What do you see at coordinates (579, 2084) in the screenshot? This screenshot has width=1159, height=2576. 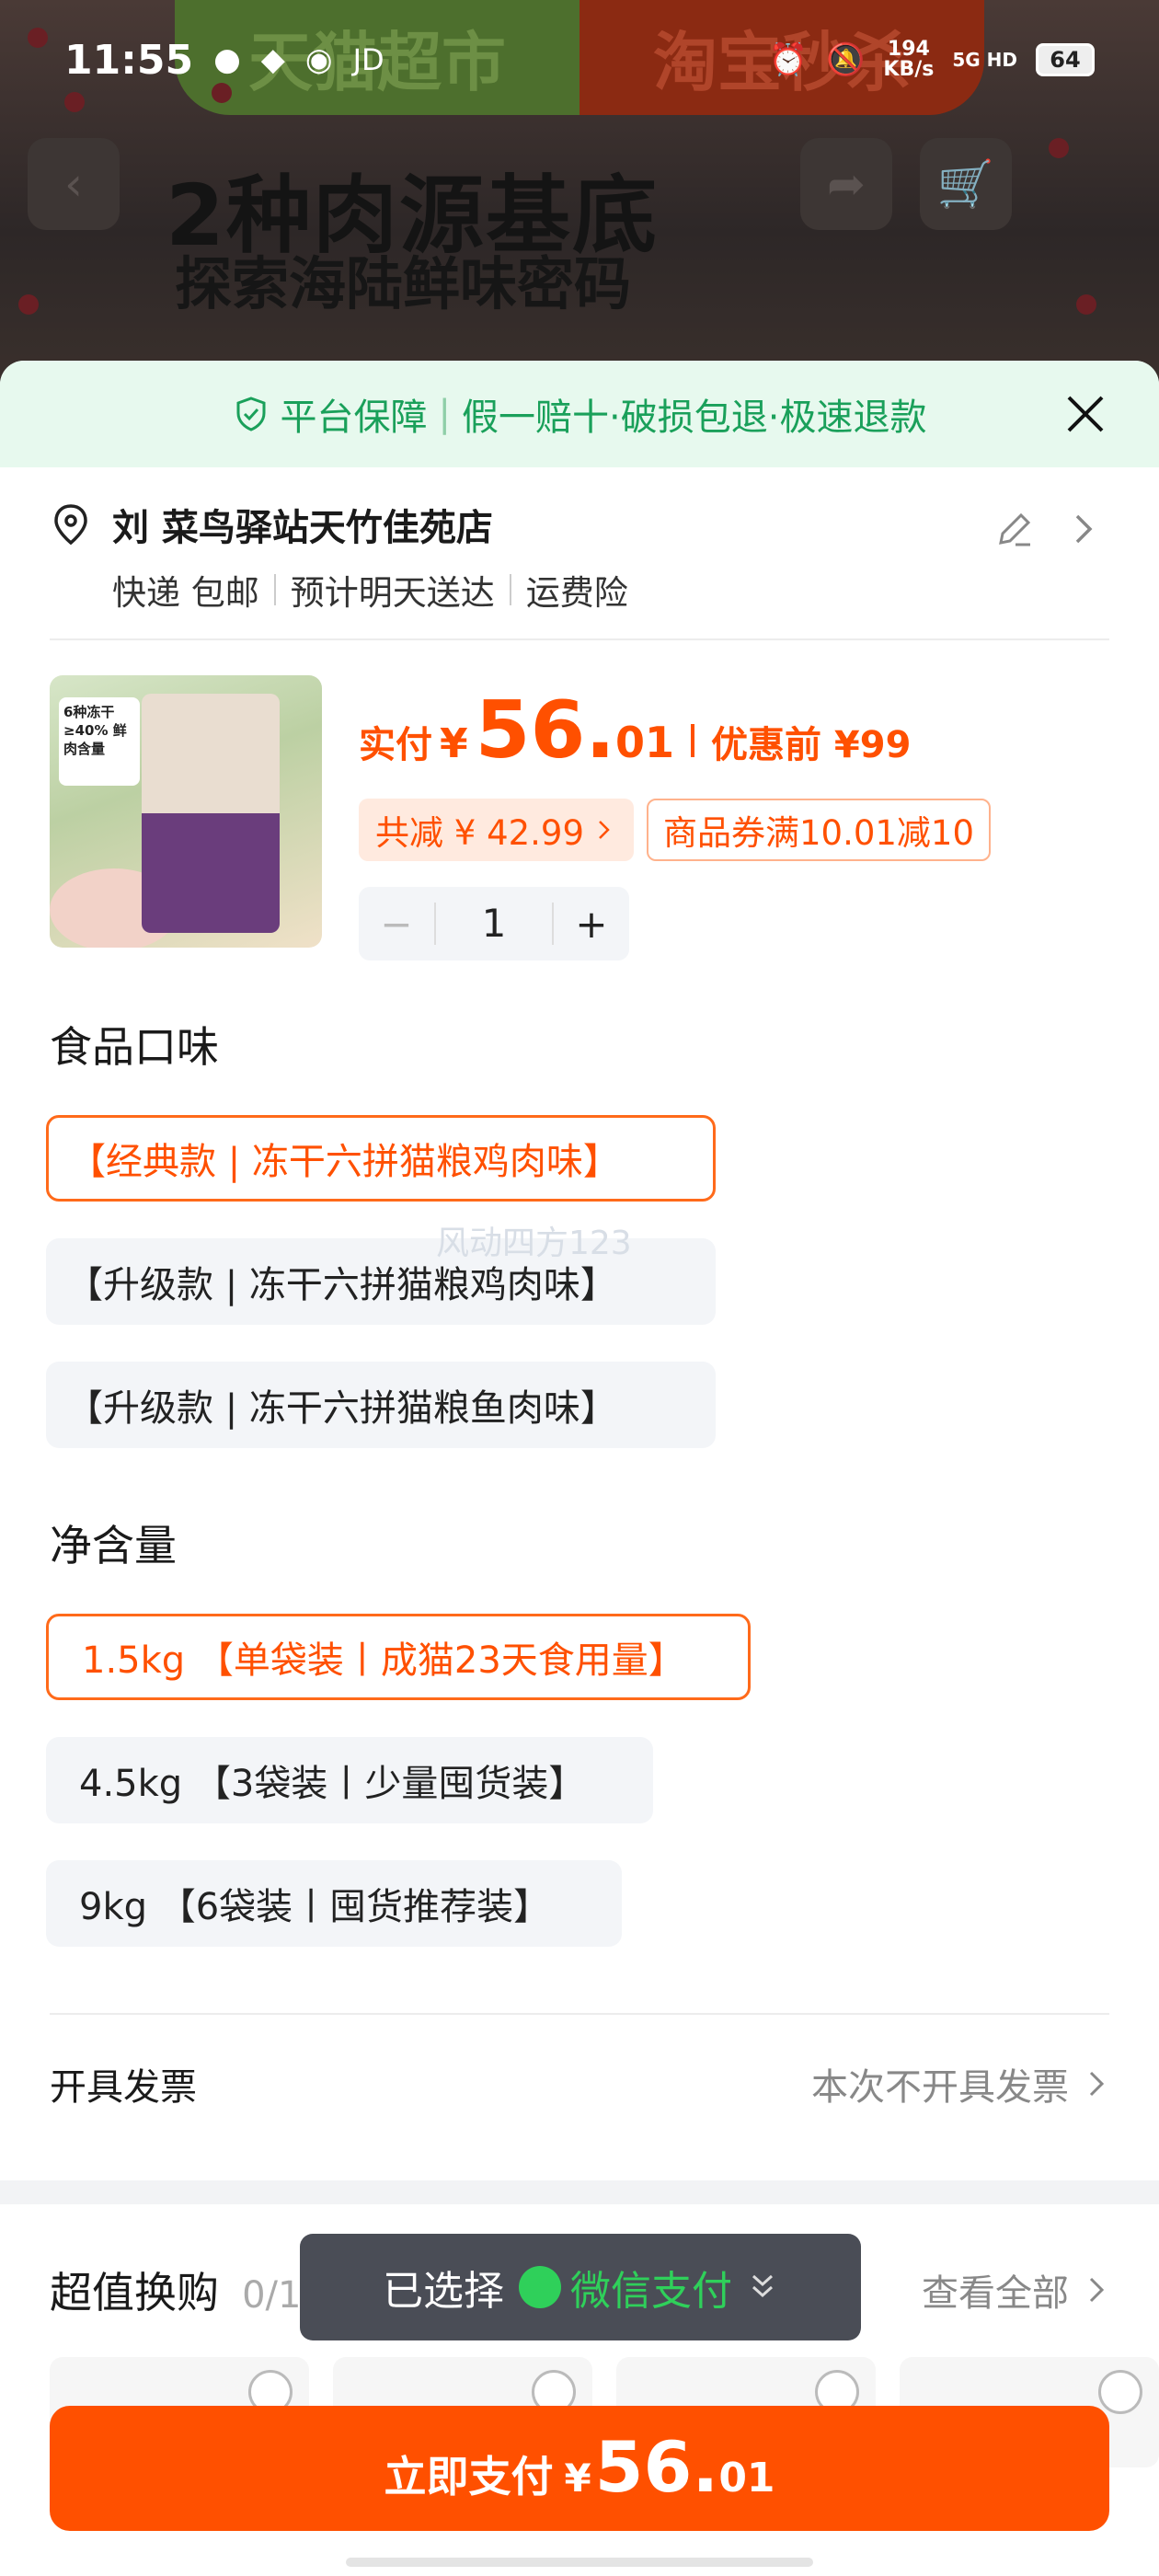 I see `invoice-row: 开具发票 本次不开具发票` at bounding box center [579, 2084].